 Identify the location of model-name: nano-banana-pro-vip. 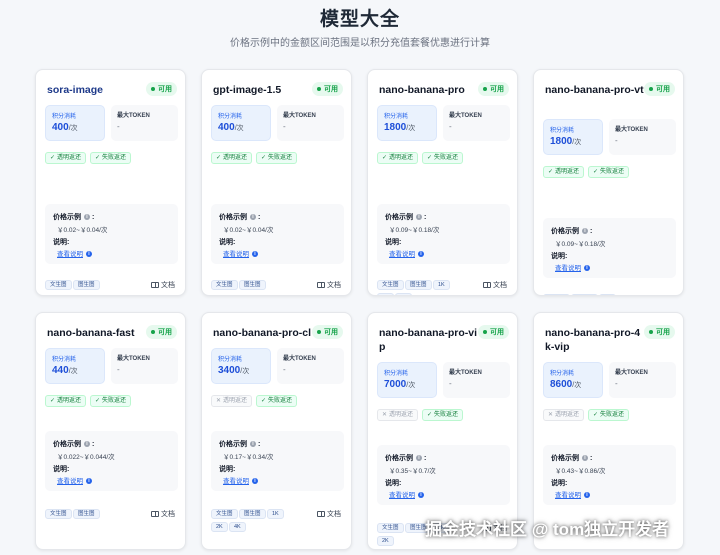
(429, 340).